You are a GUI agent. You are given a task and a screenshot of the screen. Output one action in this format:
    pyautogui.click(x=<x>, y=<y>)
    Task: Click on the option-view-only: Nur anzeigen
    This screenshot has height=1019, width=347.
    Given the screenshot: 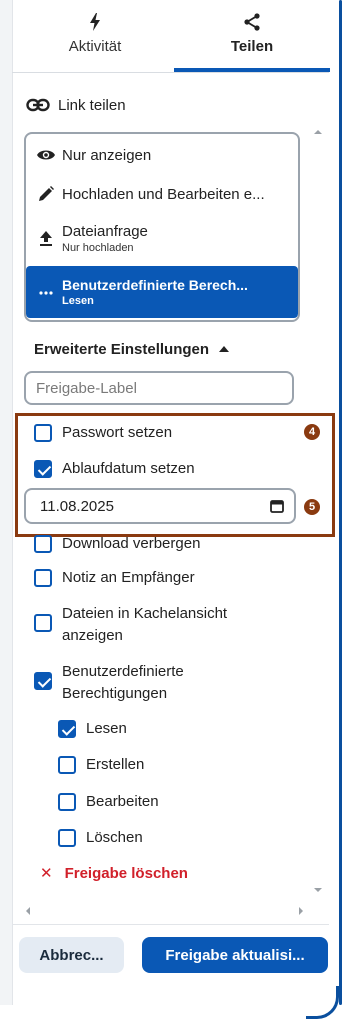 What is the action you would take?
    pyautogui.click(x=162, y=155)
    